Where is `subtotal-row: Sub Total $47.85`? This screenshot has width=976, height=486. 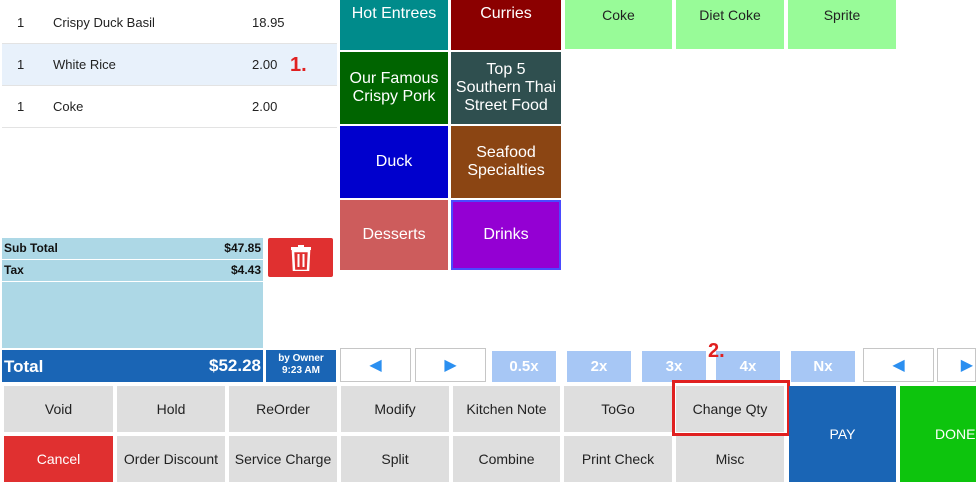 subtotal-row: Sub Total $47.85 is located at coordinates (132, 248).